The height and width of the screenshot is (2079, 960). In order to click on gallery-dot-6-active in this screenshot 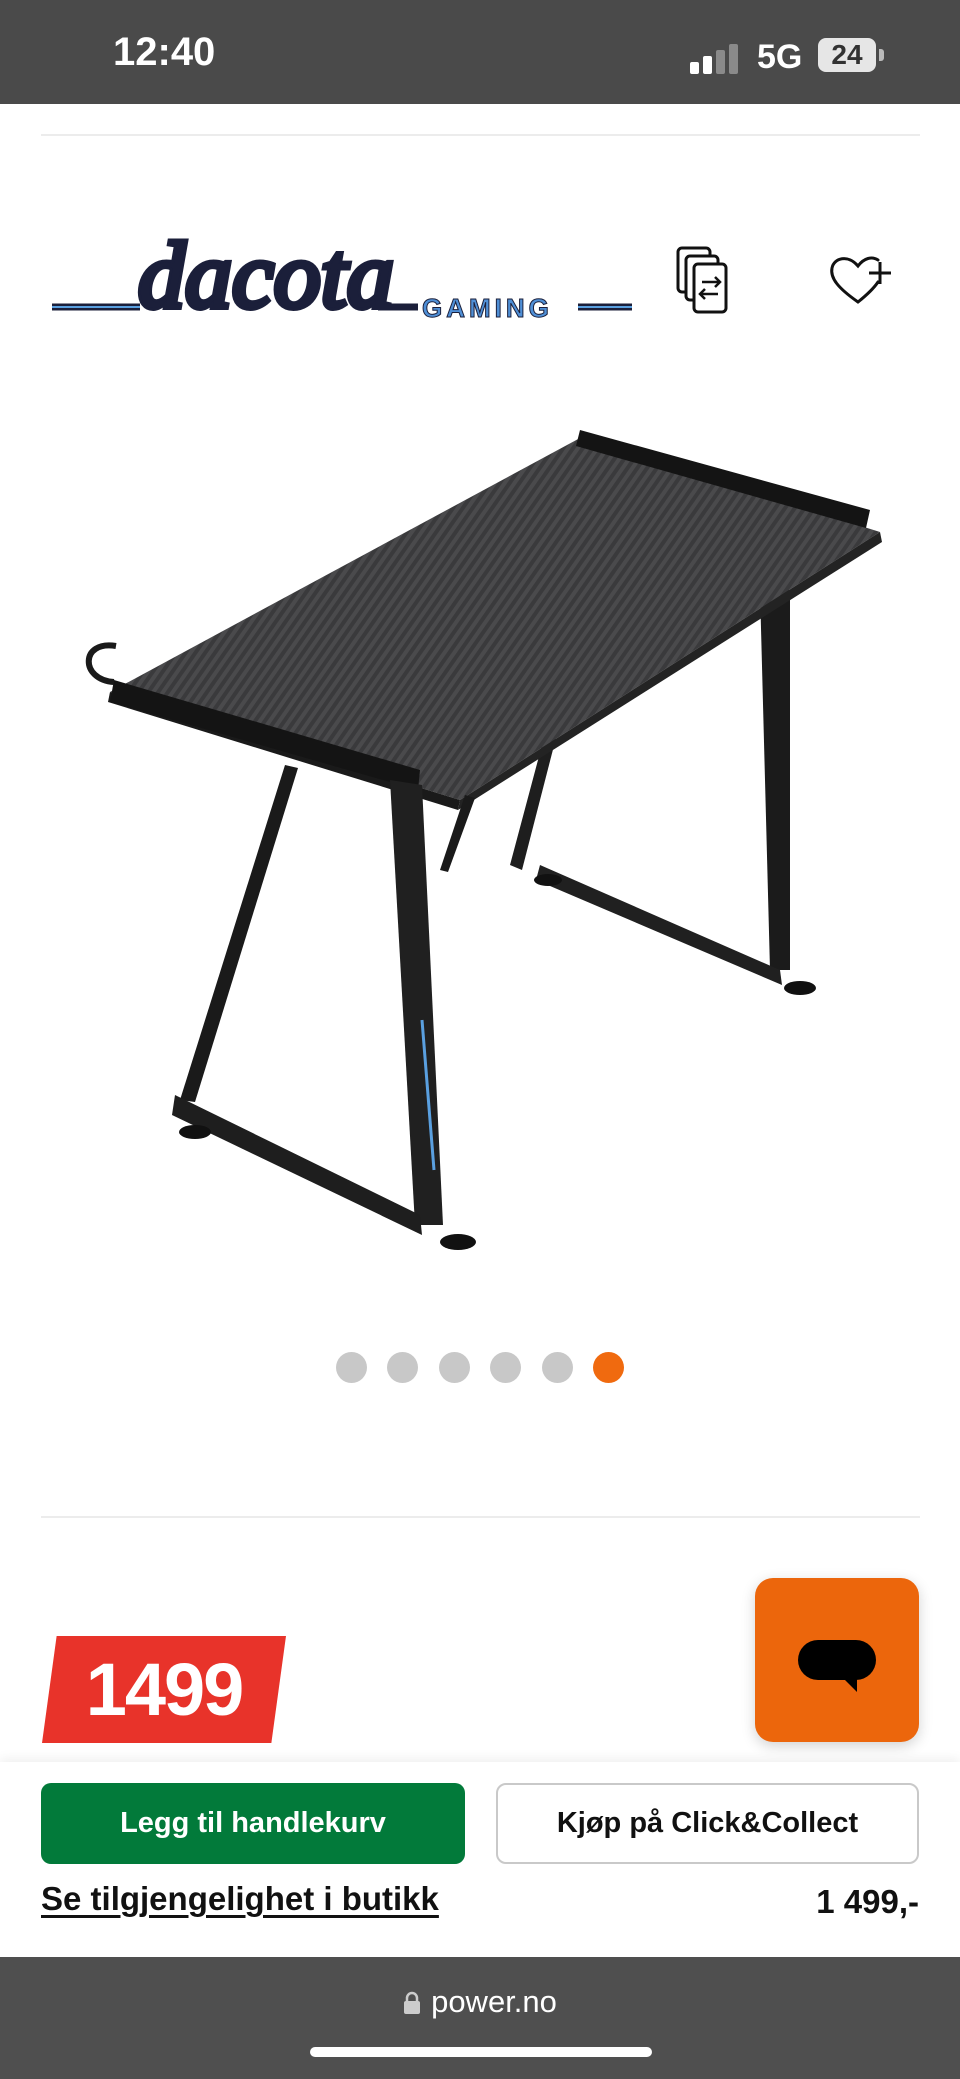, I will do `click(608, 1367)`.